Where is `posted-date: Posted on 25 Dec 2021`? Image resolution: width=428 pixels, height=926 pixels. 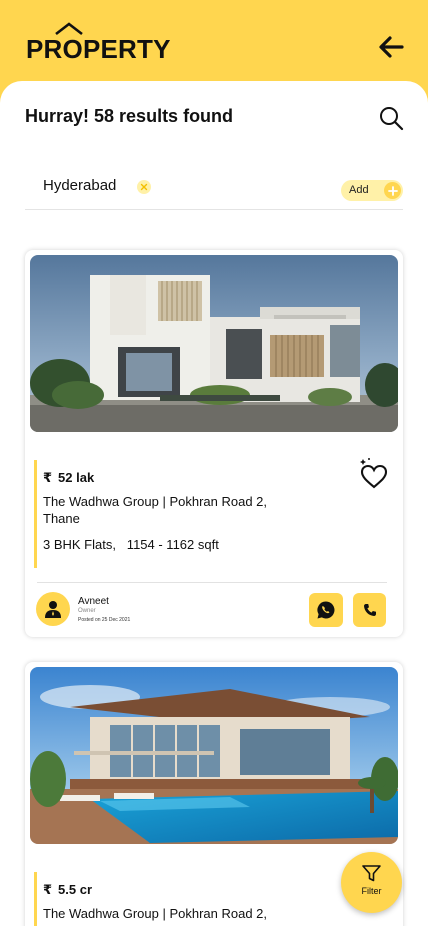 posted-date: Posted on 25 Dec 2021 is located at coordinates (104, 620).